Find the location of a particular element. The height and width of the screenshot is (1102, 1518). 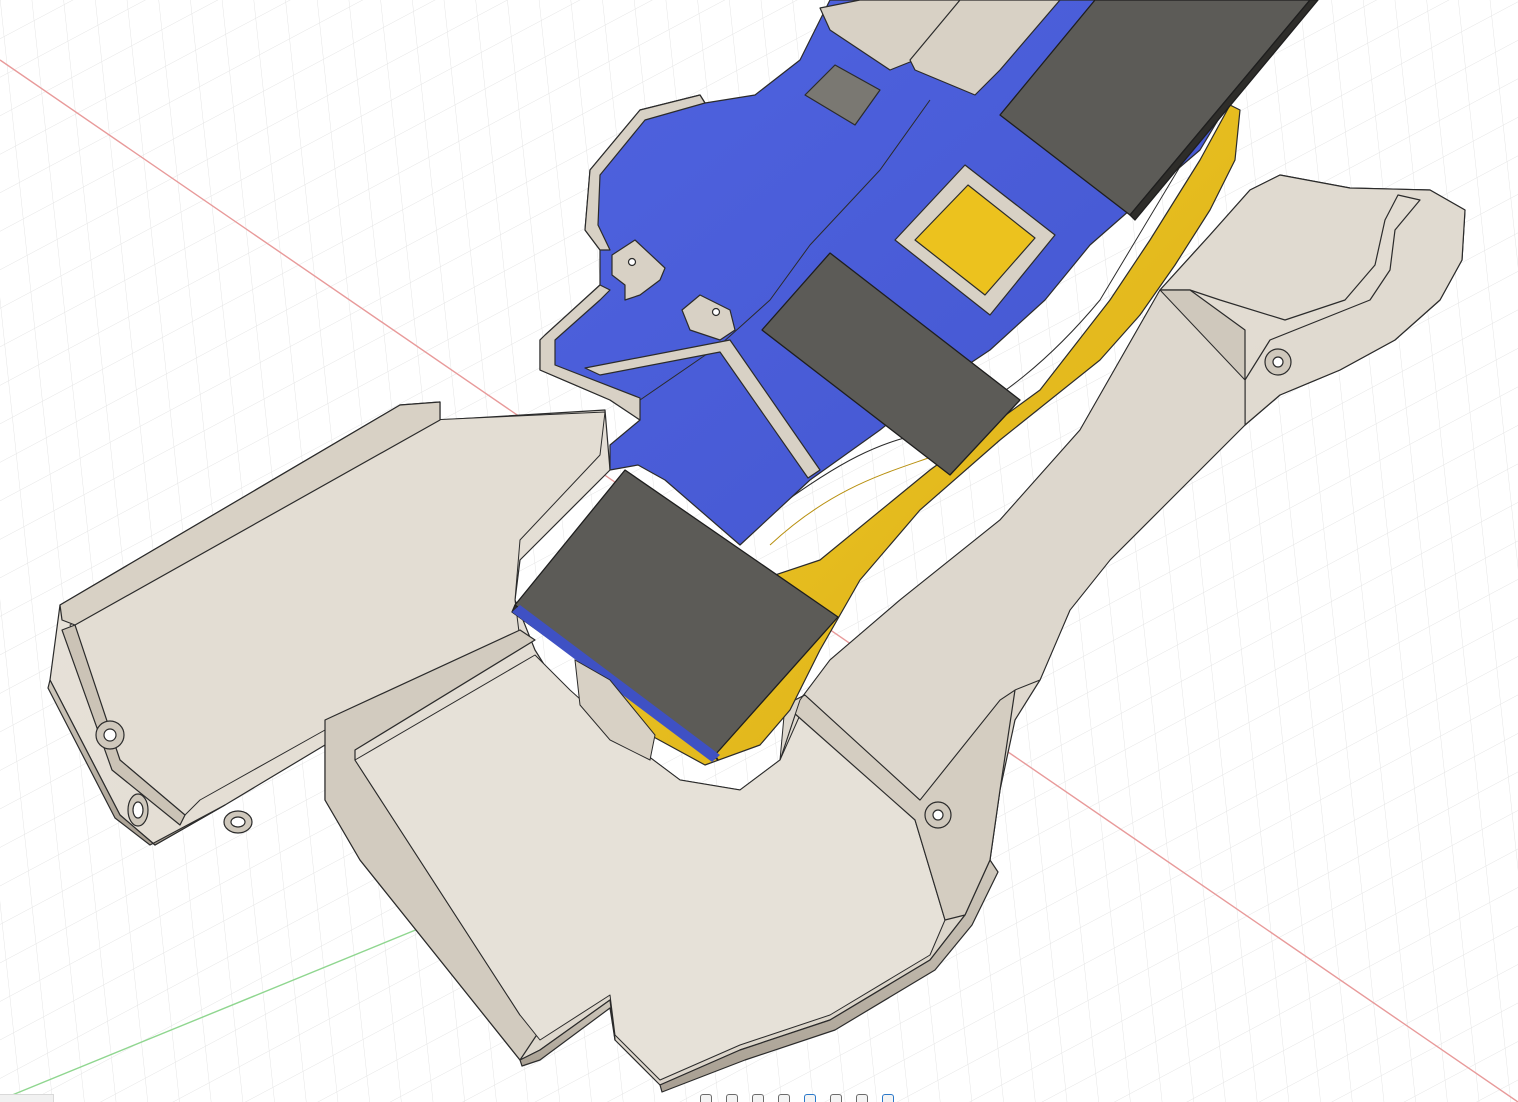

navigation-toolbar is located at coordinates (830, 1097).